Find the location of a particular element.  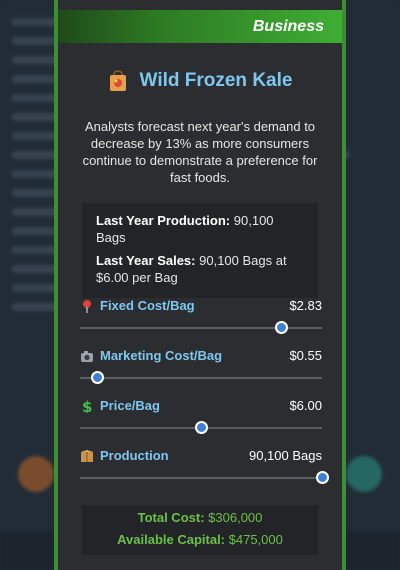

price-track is located at coordinates (201, 427).